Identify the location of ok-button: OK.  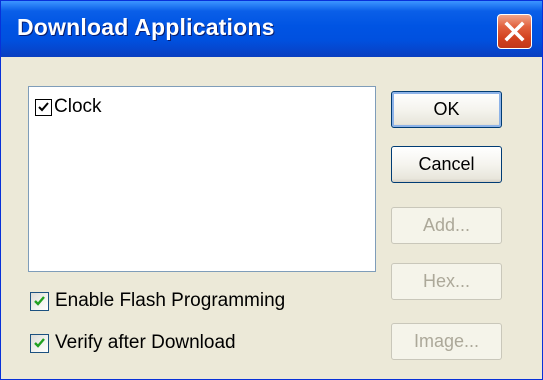
(446, 109).